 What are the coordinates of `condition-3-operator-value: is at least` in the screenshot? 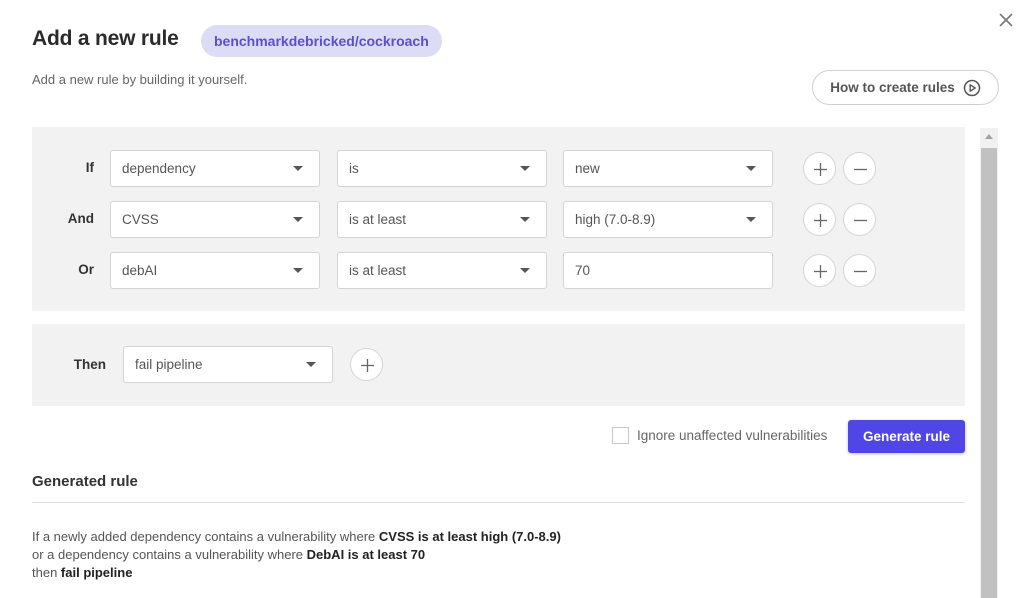 It's located at (378, 270).